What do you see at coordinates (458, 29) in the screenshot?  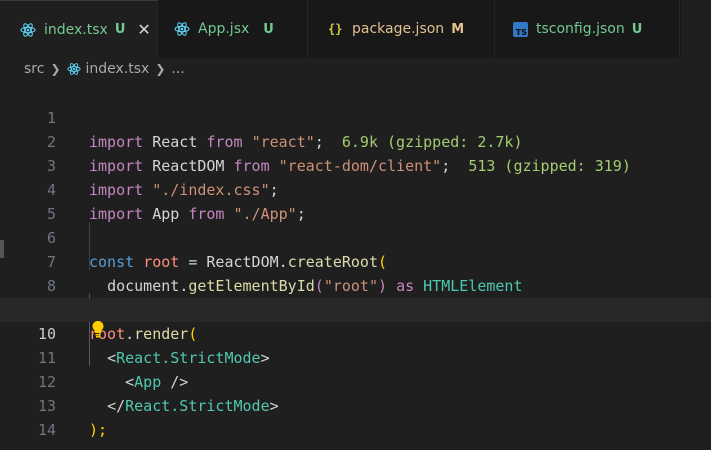 I see `tab-badge: M` at bounding box center [458, 29].